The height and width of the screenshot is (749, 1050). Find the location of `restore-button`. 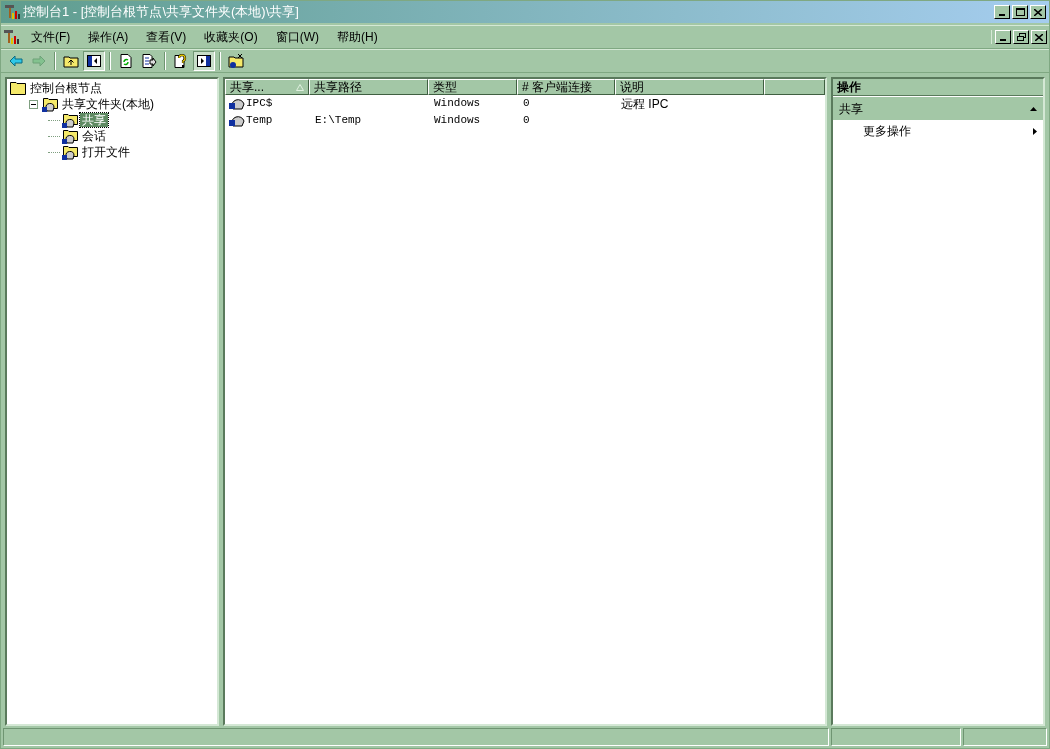

restore-button is located at coordinates (1021, 37).